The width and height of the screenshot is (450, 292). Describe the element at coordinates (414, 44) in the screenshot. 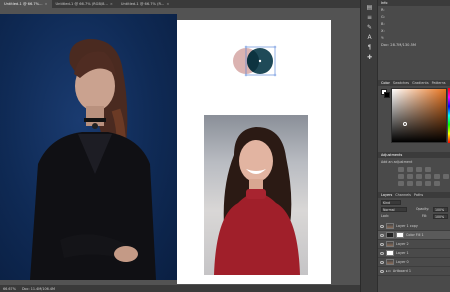

I see `doc-size: Doc: 28.7M/130.5M` at that location.